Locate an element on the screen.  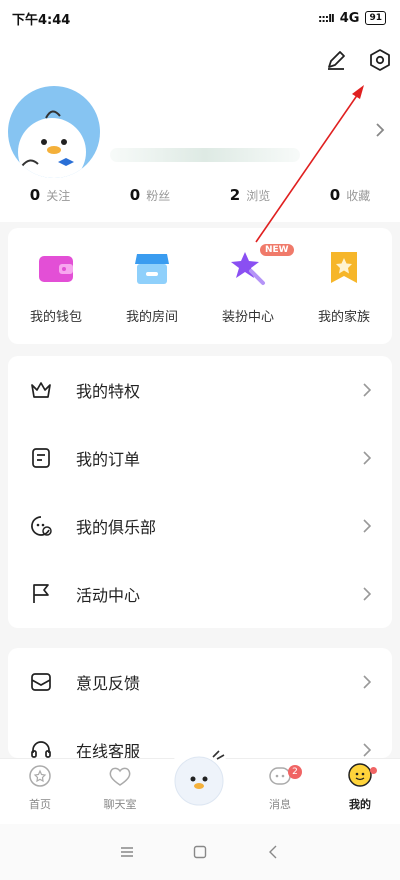
quick-item-wallet: 我的钱包 is located at coordinates (56, 286).